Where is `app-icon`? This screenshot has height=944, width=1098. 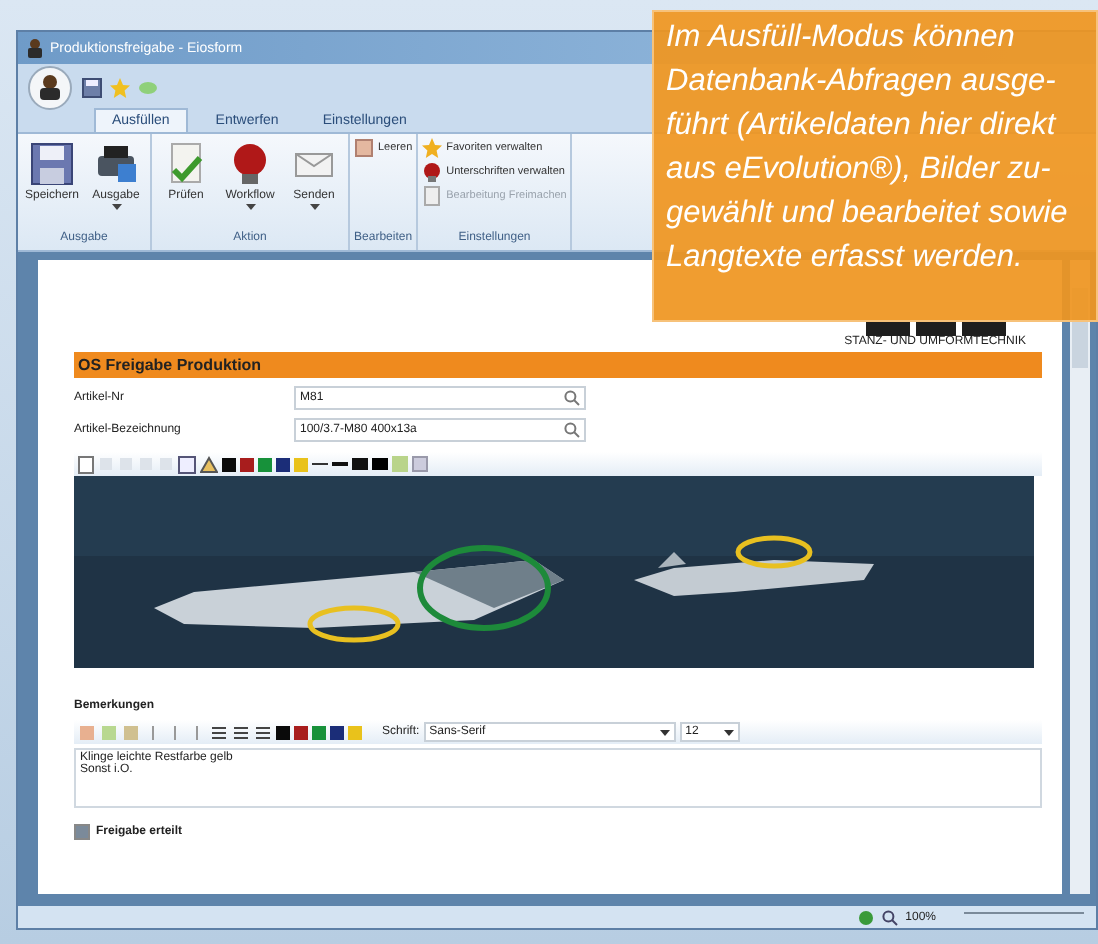
app-icon is located at coordinates (35, 48).